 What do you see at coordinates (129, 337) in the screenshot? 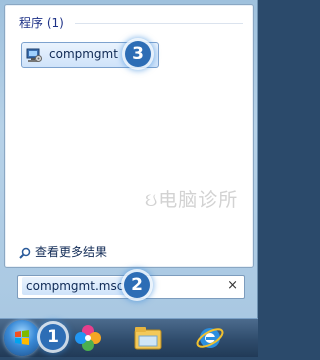
I see `taskbar: 1` at bounding box center [129, 337].